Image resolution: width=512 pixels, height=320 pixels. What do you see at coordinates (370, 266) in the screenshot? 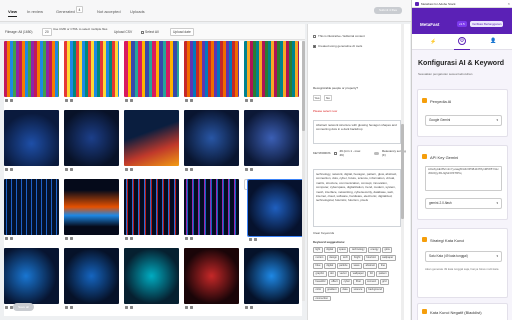
I see `keyword-chip: abstract` at bounding box center [370, 266].